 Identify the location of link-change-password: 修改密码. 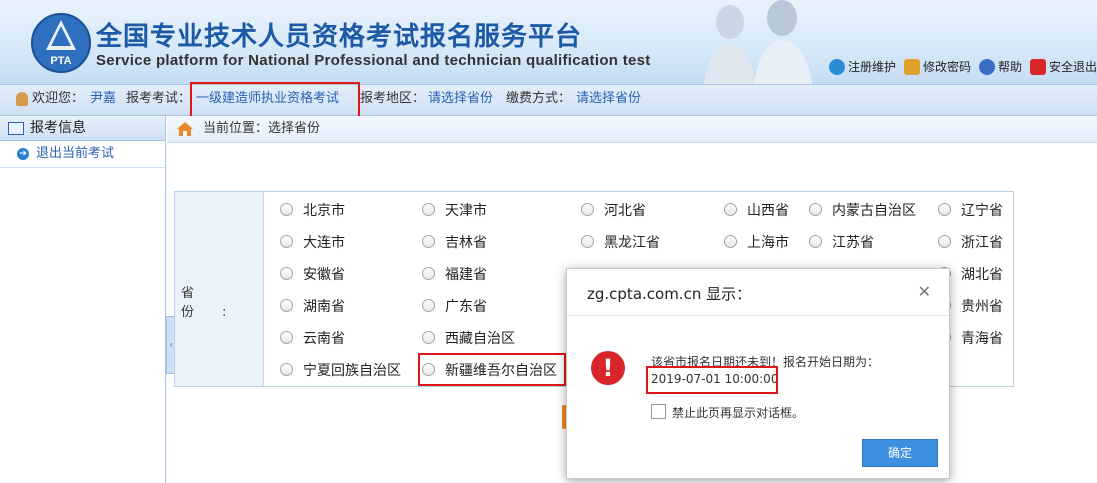
(937, 66).